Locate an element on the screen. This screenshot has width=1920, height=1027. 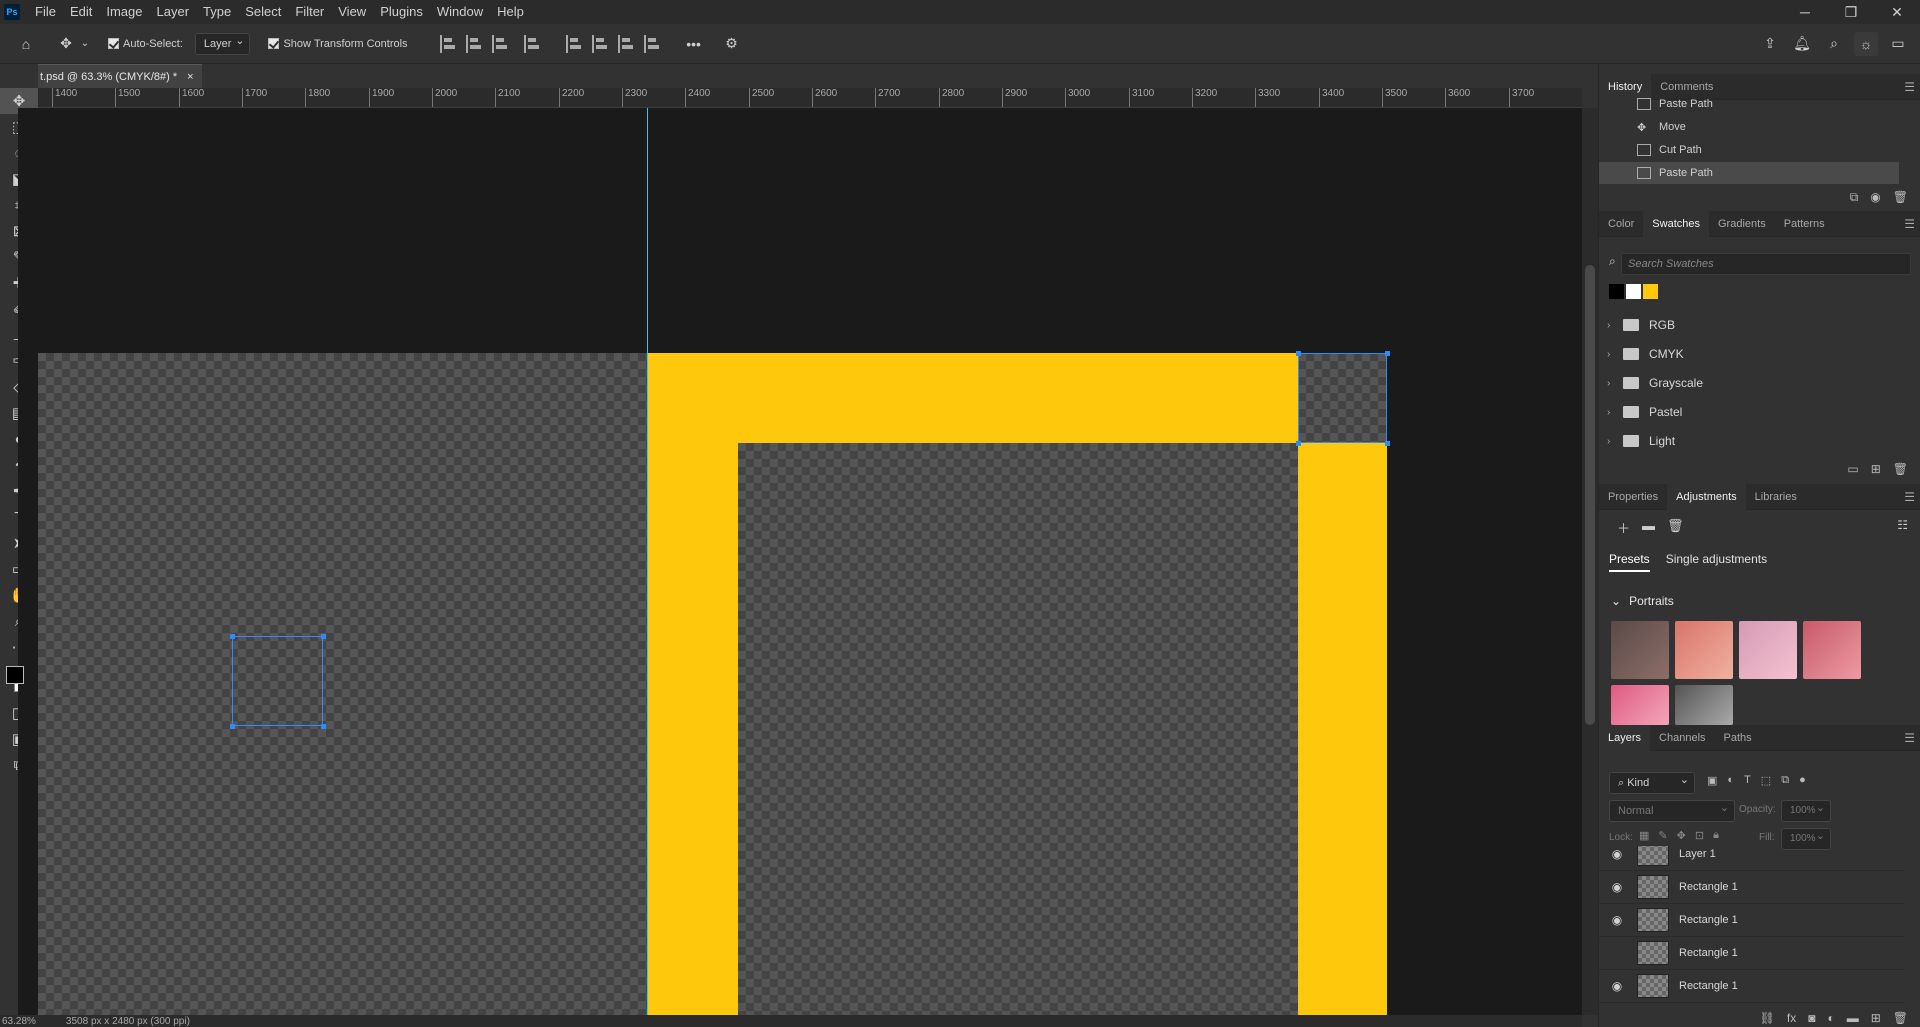
yellow-frame-right is located at coordinates (1342, 729).